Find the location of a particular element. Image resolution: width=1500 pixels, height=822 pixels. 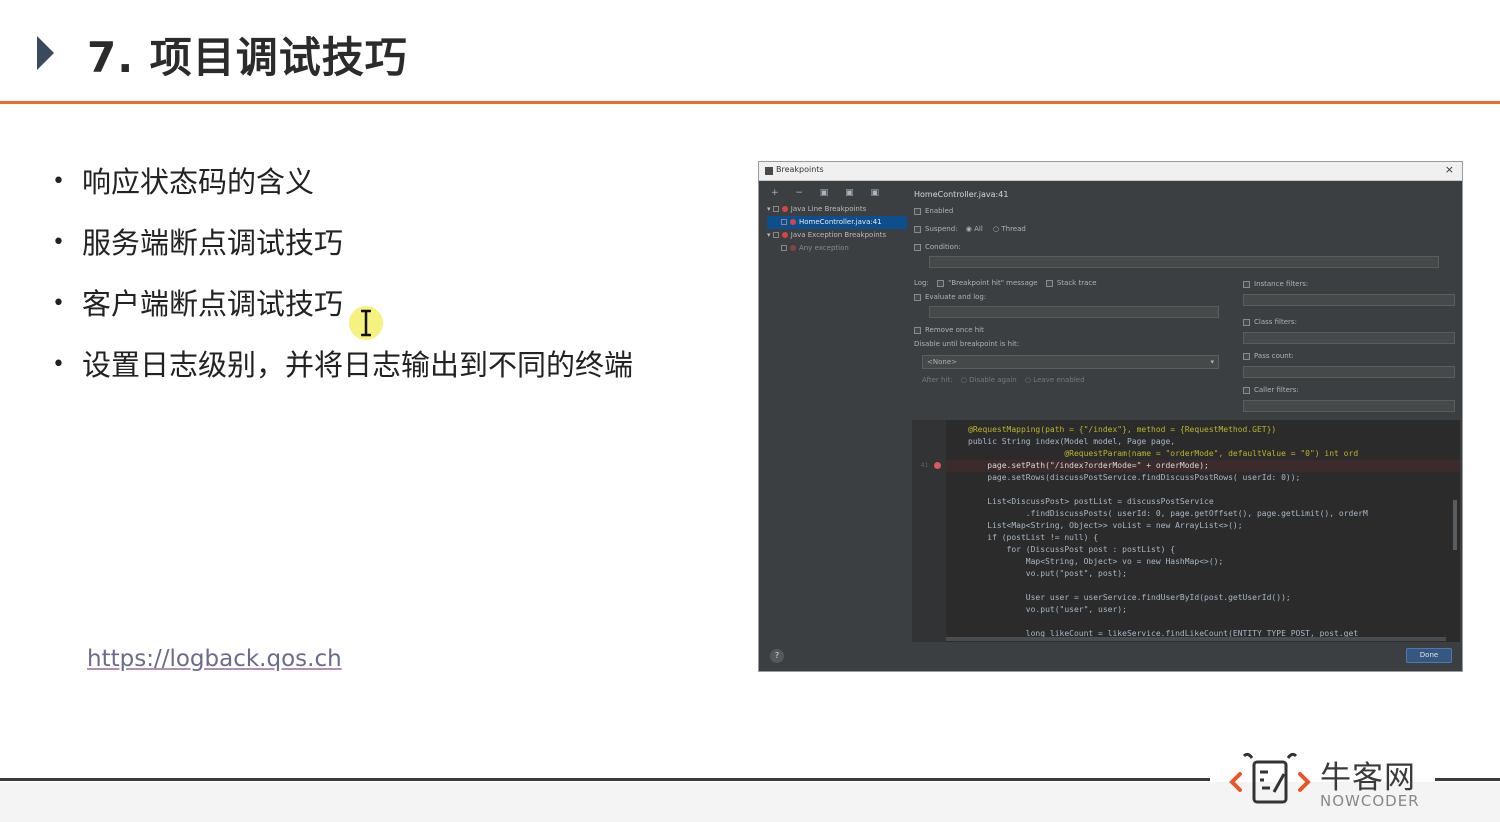

remove-once-hit-checkbox is located at coordinates (917, 330).